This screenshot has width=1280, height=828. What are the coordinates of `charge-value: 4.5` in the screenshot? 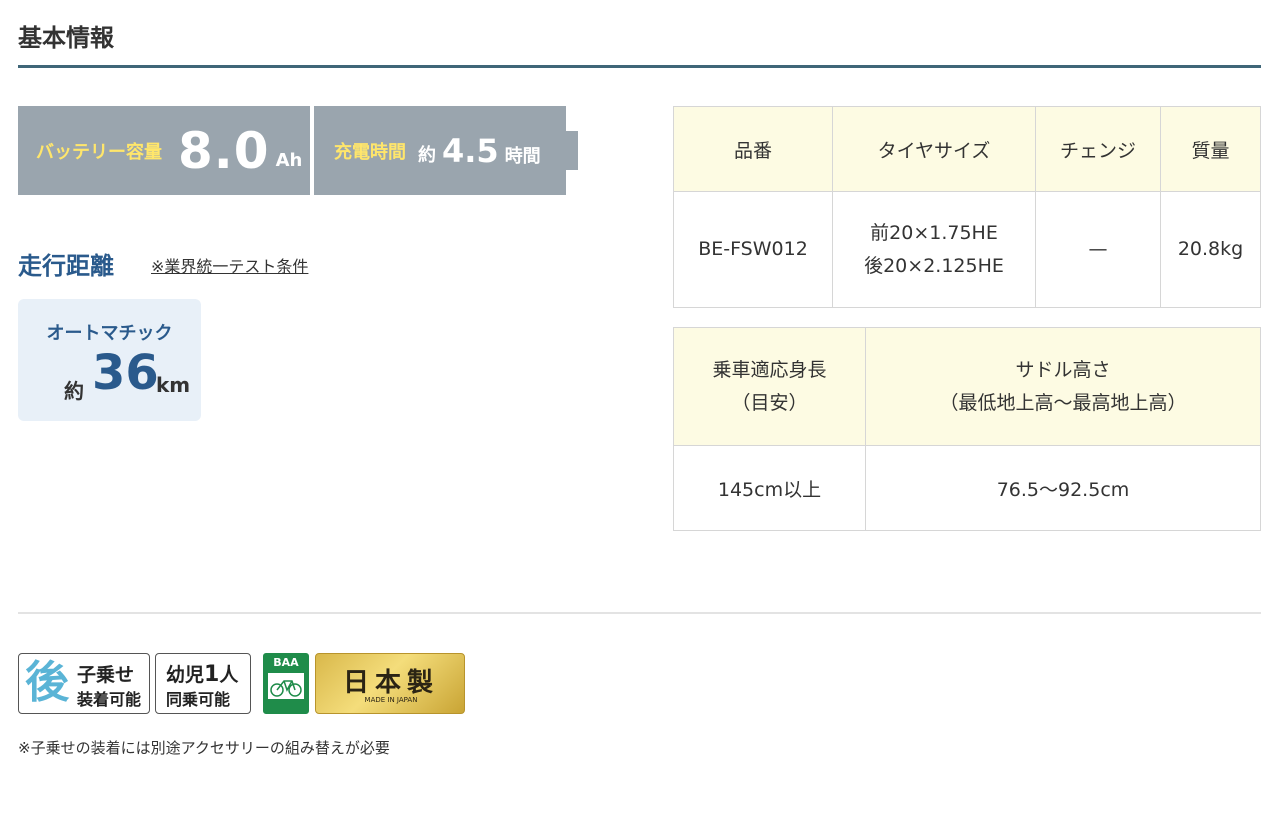 It's located at (470, 150).